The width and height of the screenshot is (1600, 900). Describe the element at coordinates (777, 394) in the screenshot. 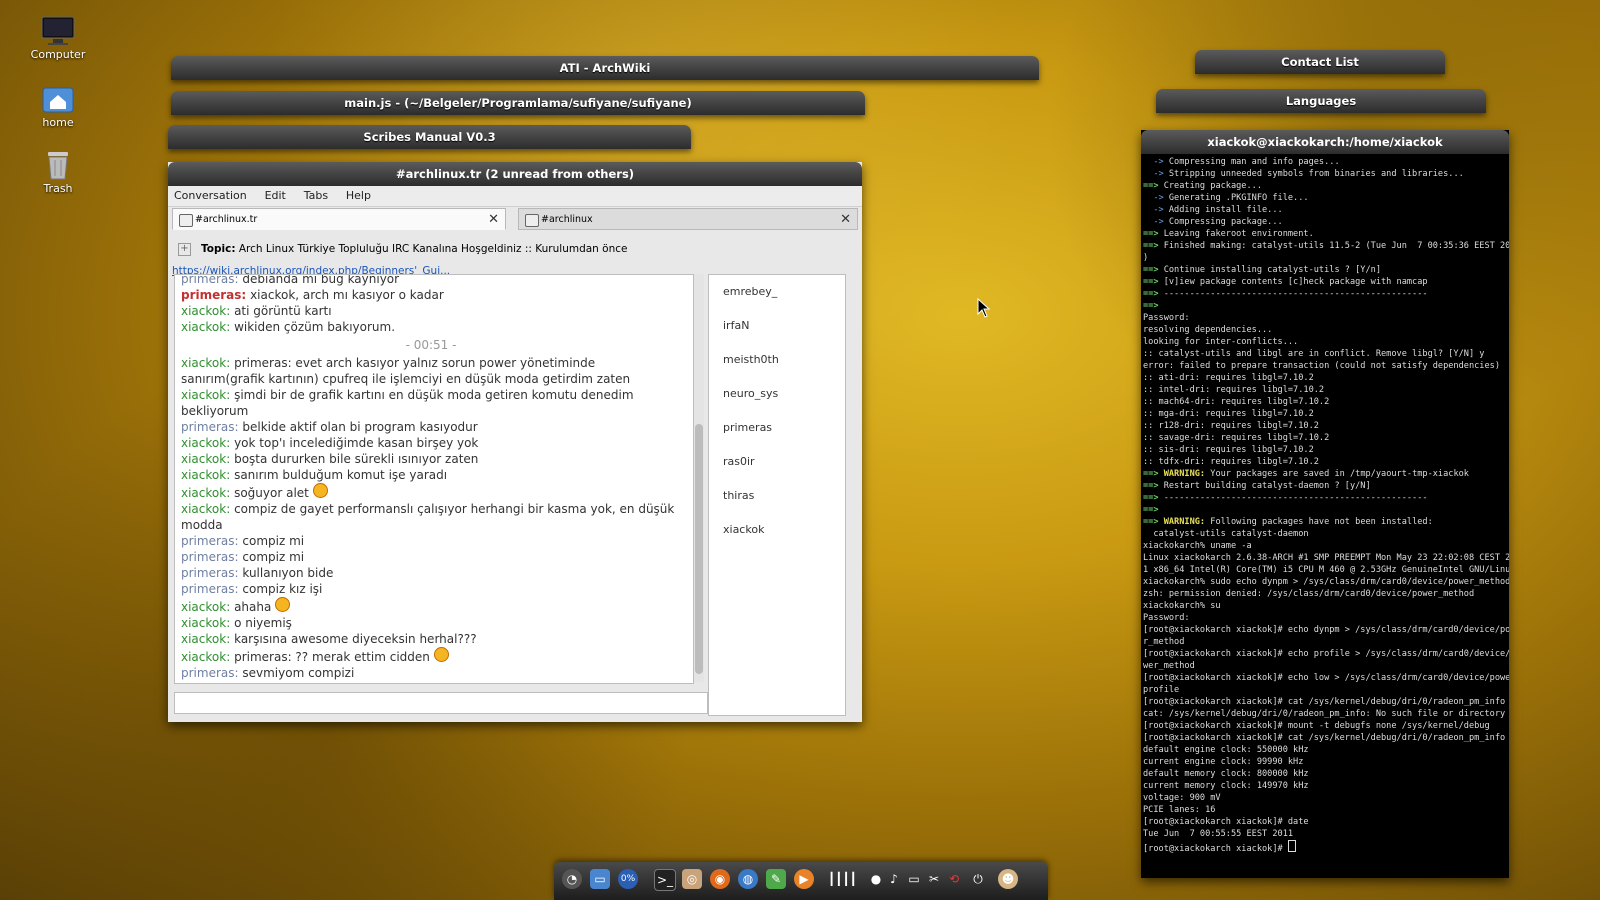

I see `user-list-item: neuro_sys` at that location.